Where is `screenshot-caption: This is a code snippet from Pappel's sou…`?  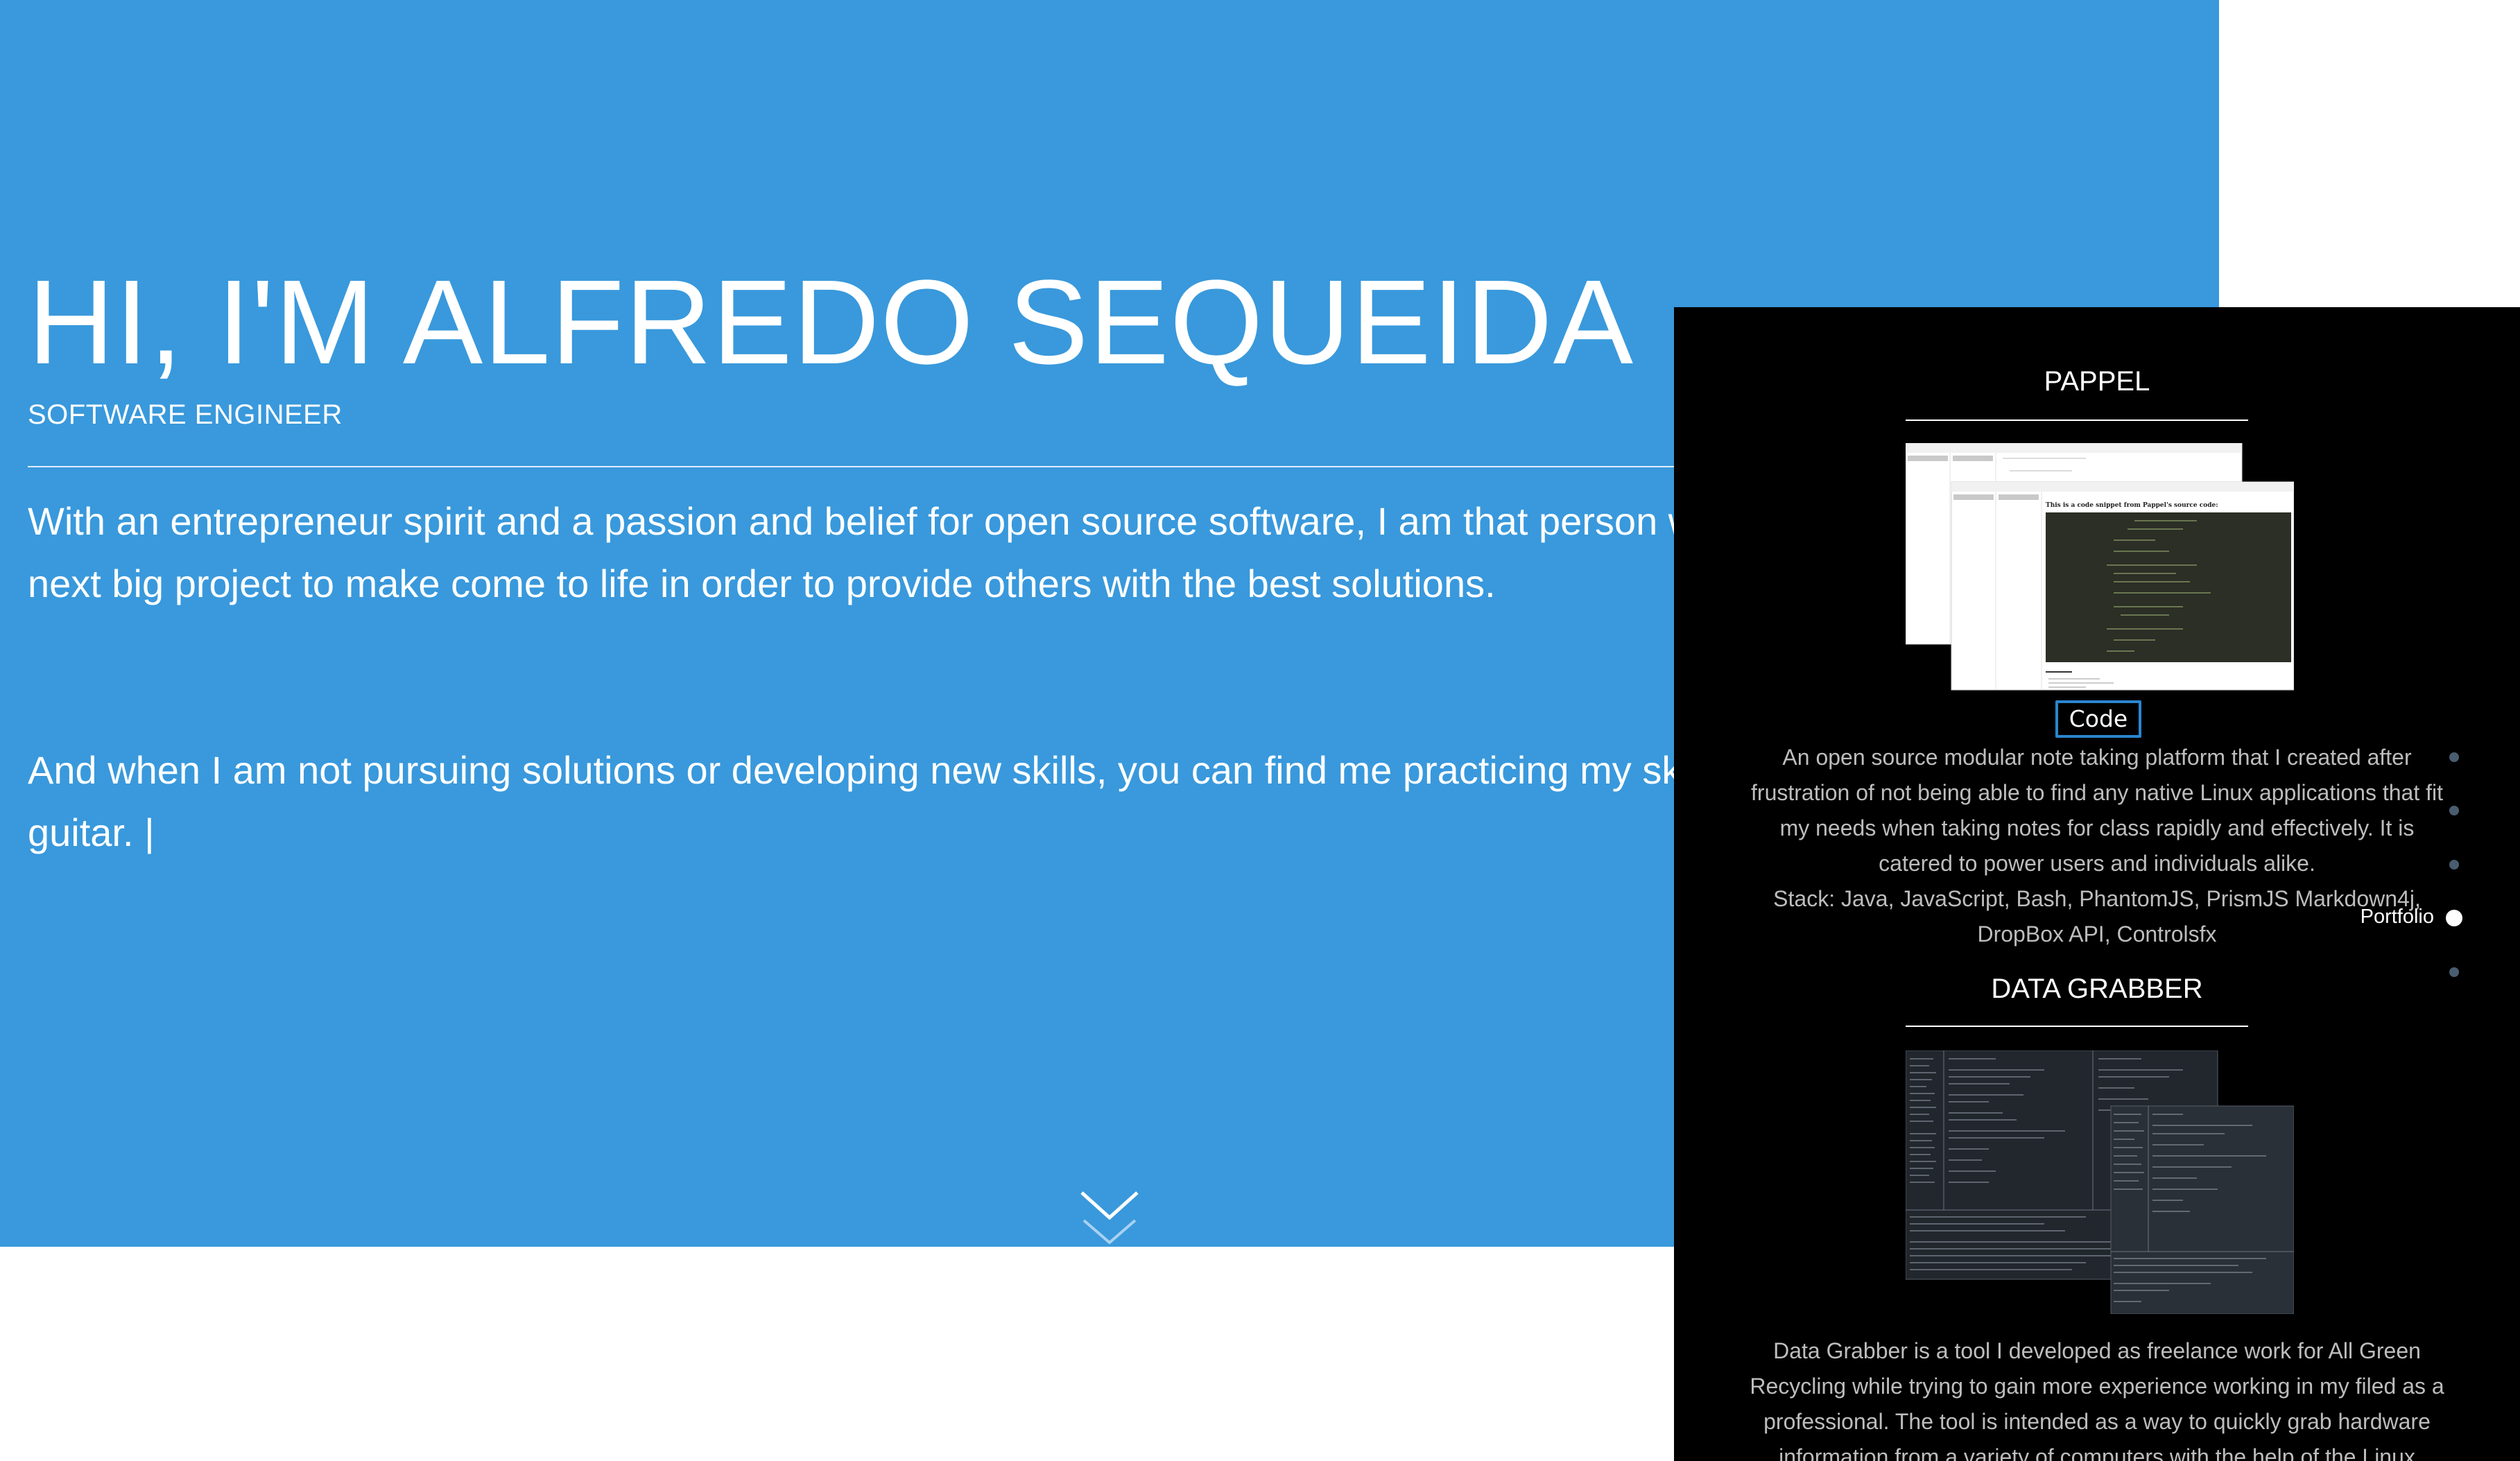
screenshot-caption: This is a code snippet from Pappel's sou… is located at coordinates (2132, 505).